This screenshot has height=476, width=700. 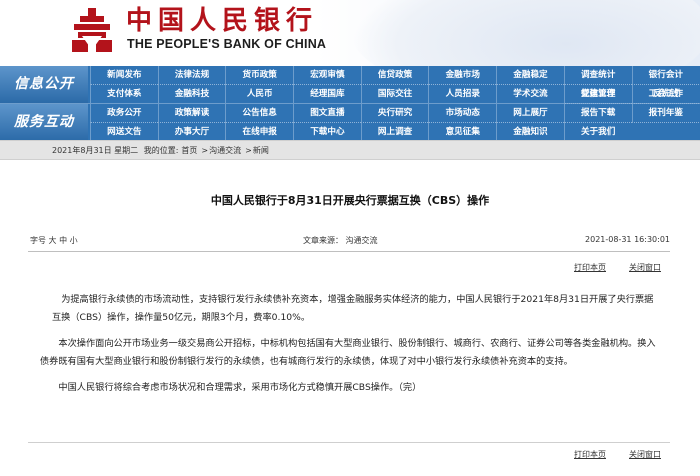 I want to click on source-value: 沟通交流, so click(x=361, y=240).